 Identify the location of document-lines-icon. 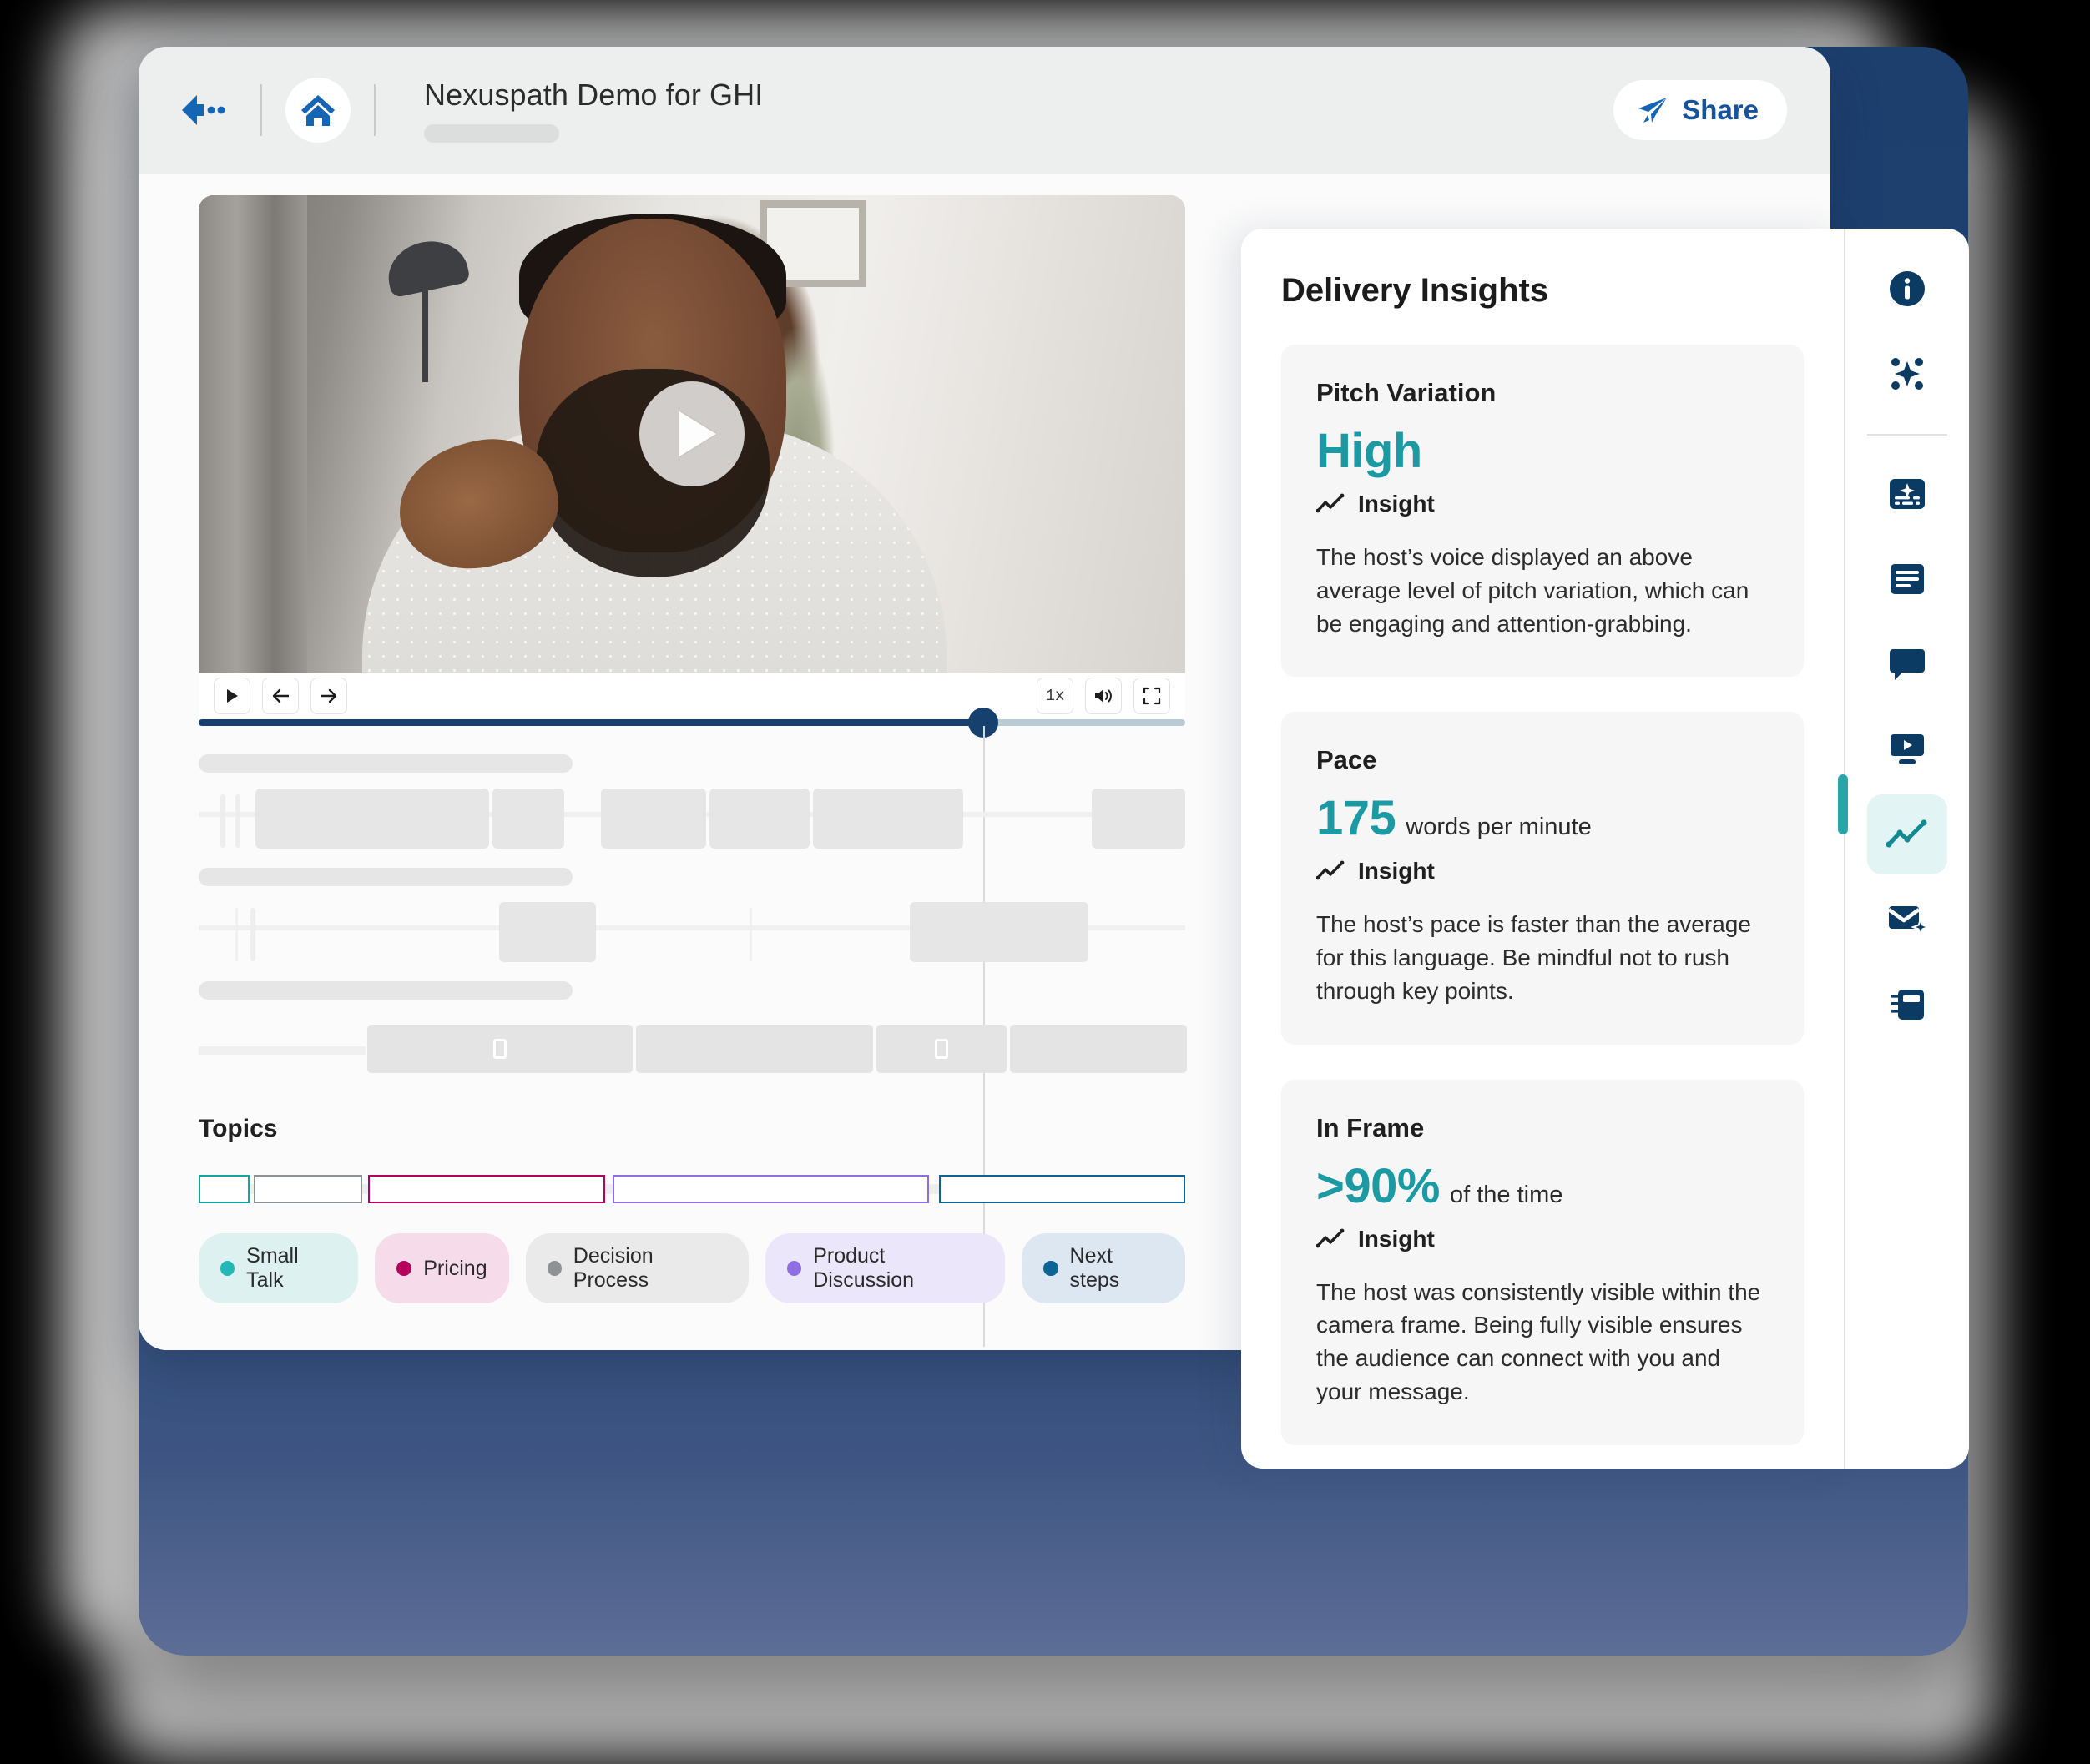
(1907, 579).